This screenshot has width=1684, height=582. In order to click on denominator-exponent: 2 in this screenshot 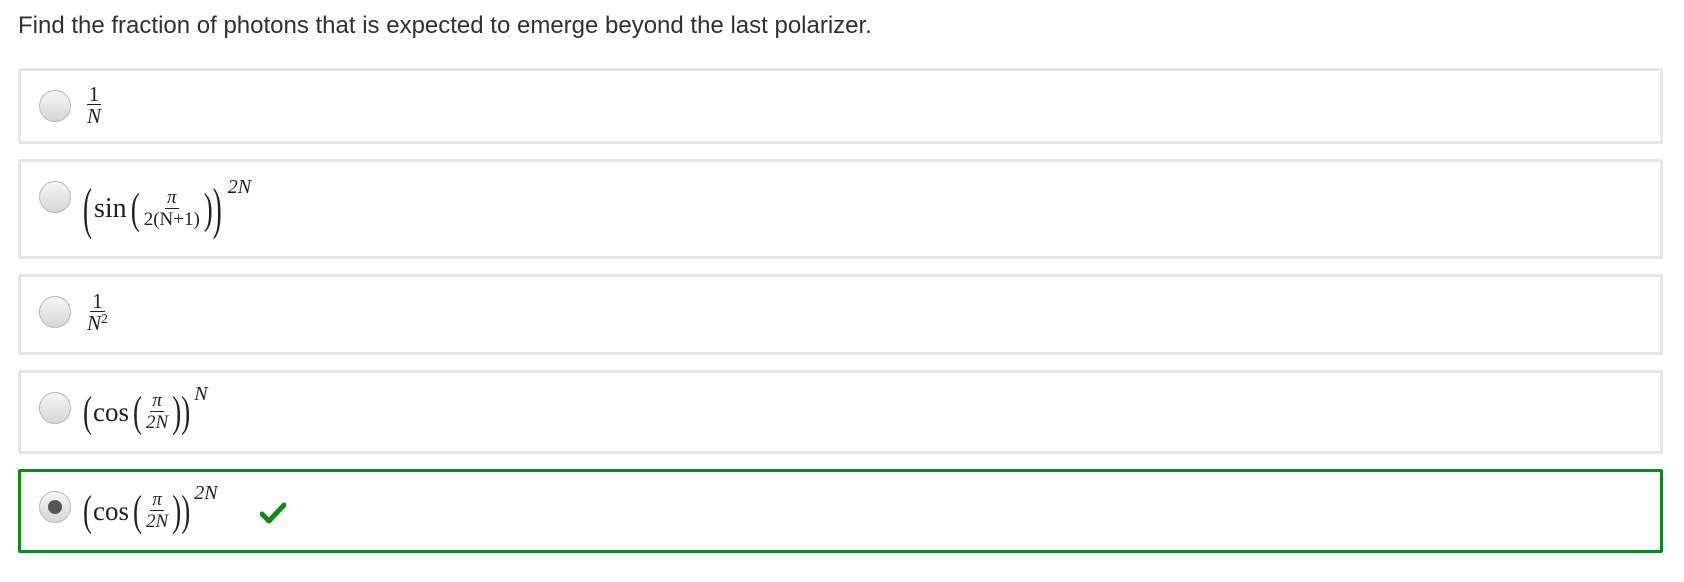, I will do `click(105, 319)`.